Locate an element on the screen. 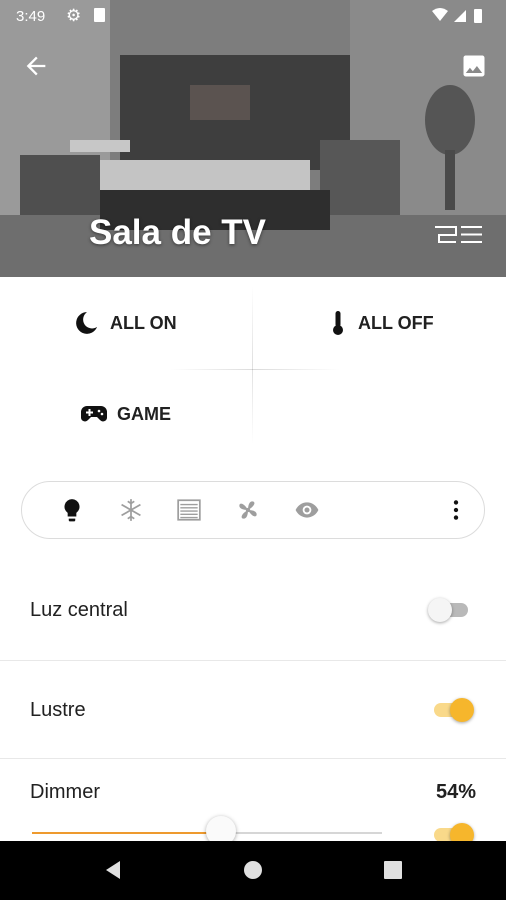  luz-central-toggle is located at coordinates (450, 610).